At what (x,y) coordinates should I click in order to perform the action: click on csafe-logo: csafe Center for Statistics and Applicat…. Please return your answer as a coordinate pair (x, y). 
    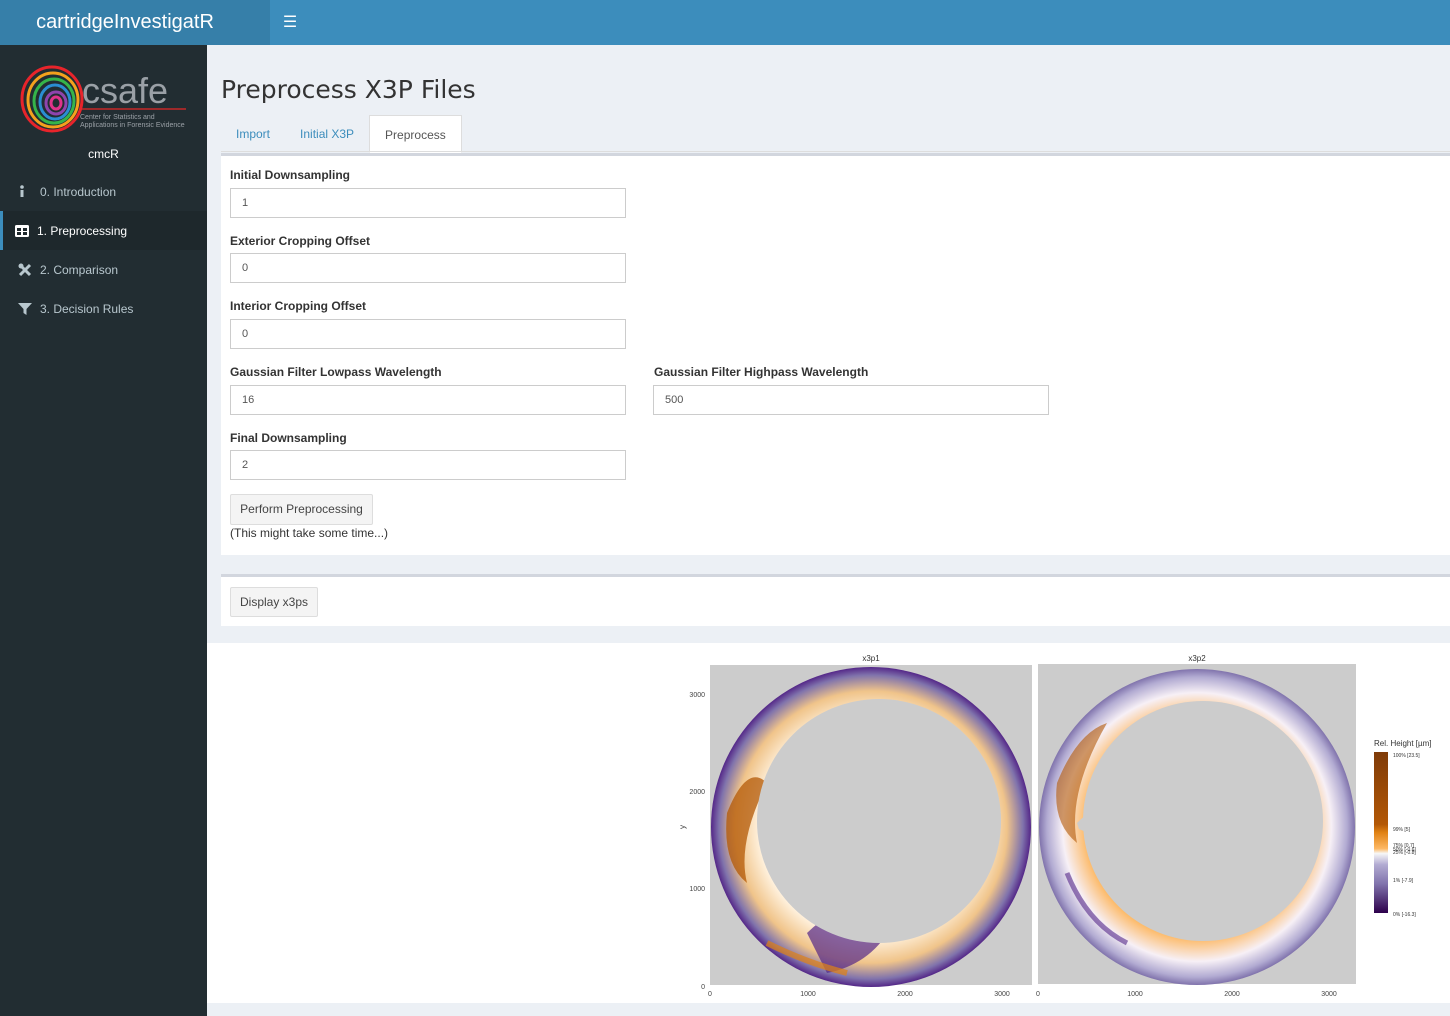
    Looking at the image, I should click on (104, 99).